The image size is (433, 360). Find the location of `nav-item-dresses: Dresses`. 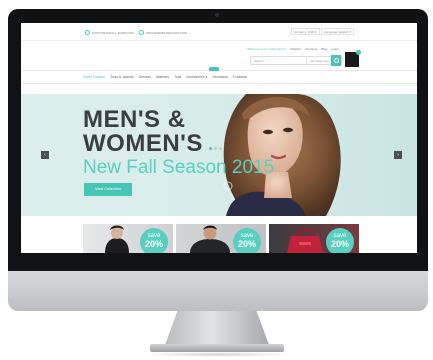

nav-item-dresses: Dresses is located at coordinates (145, 77).